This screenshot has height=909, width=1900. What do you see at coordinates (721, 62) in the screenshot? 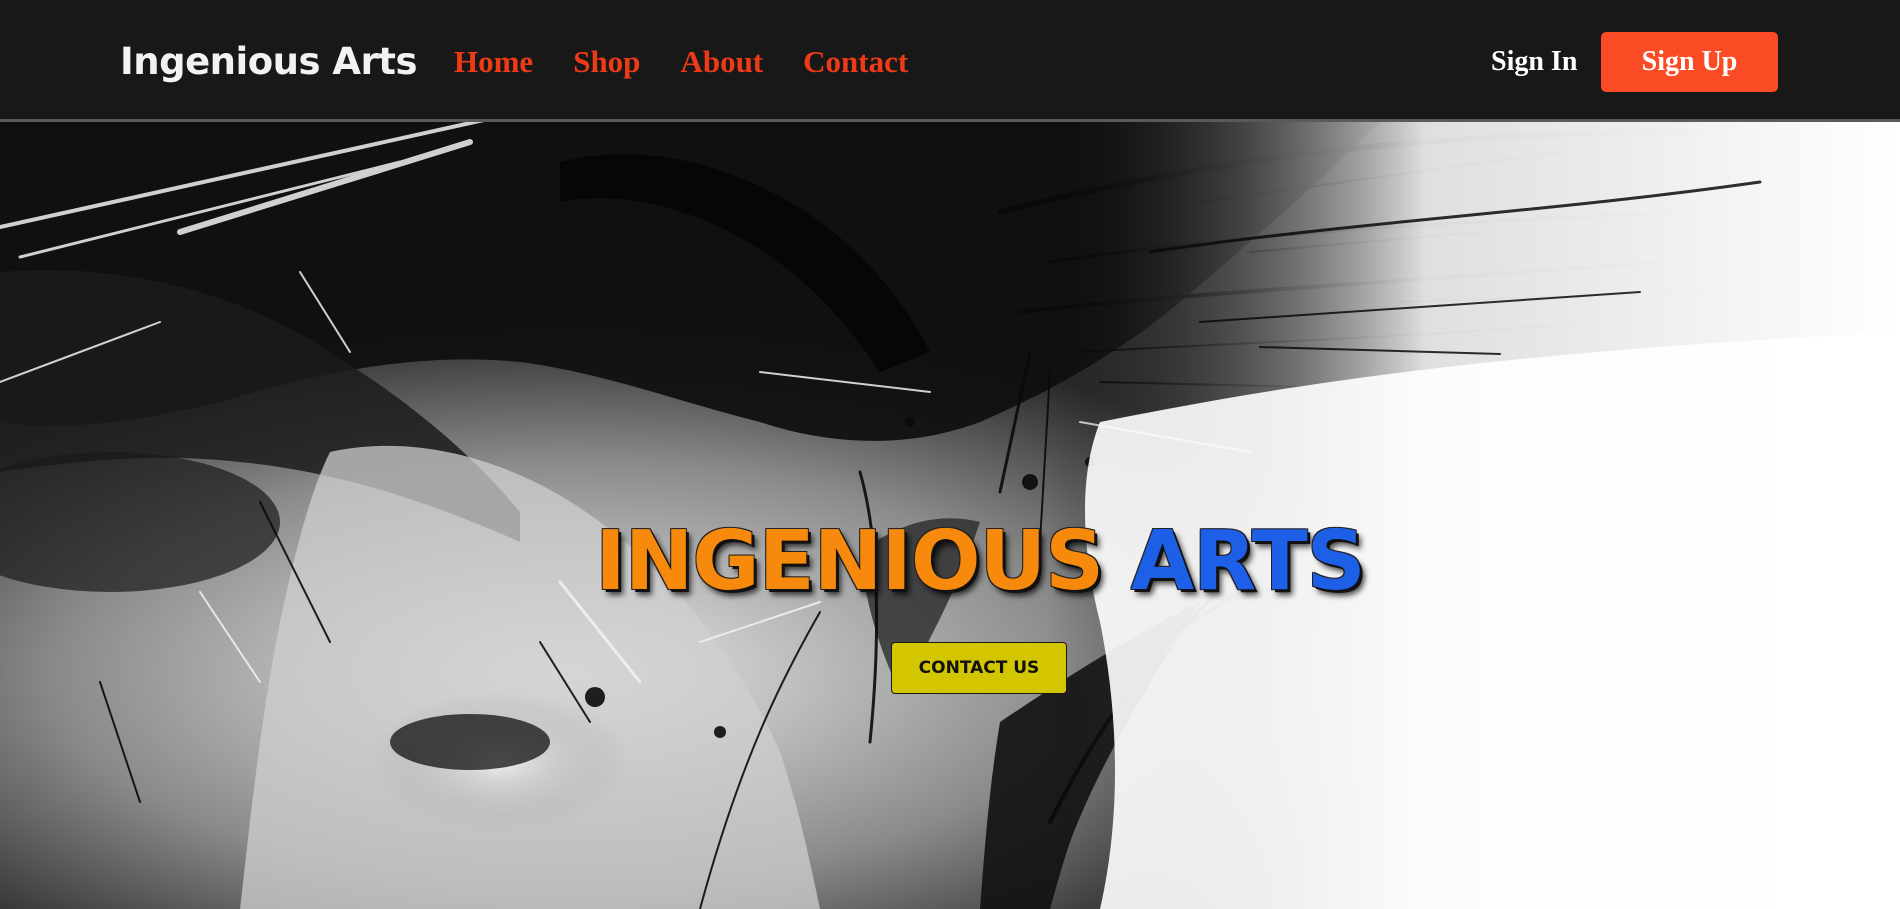
I see `nav-link-about: About` at bounding box center [721, 62].